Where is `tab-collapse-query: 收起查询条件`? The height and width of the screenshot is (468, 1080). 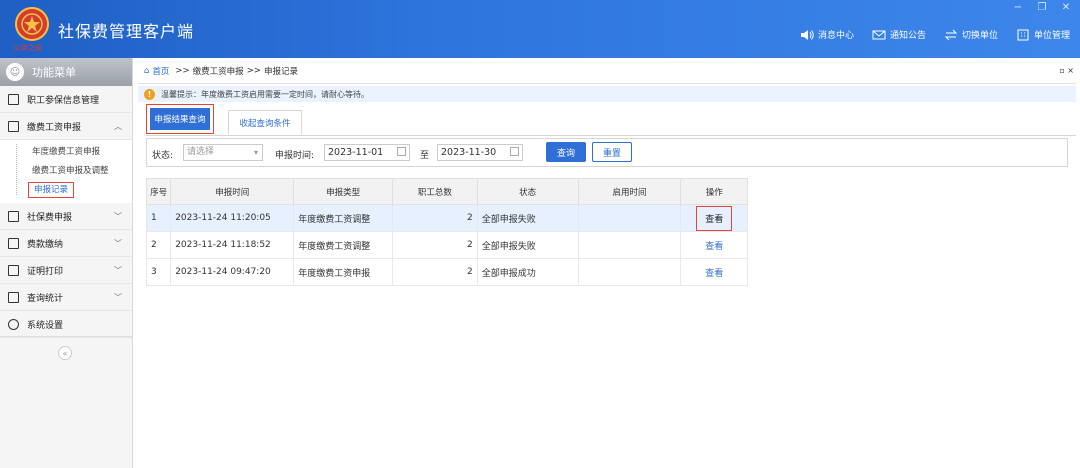
tab-collapse-query: 收起查询条件 is located at coordinates (265, 122).